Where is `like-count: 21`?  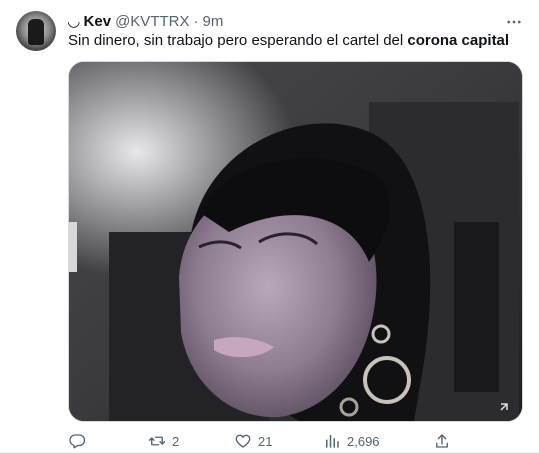
like-count: 21 is located at coordinates (265, 441).